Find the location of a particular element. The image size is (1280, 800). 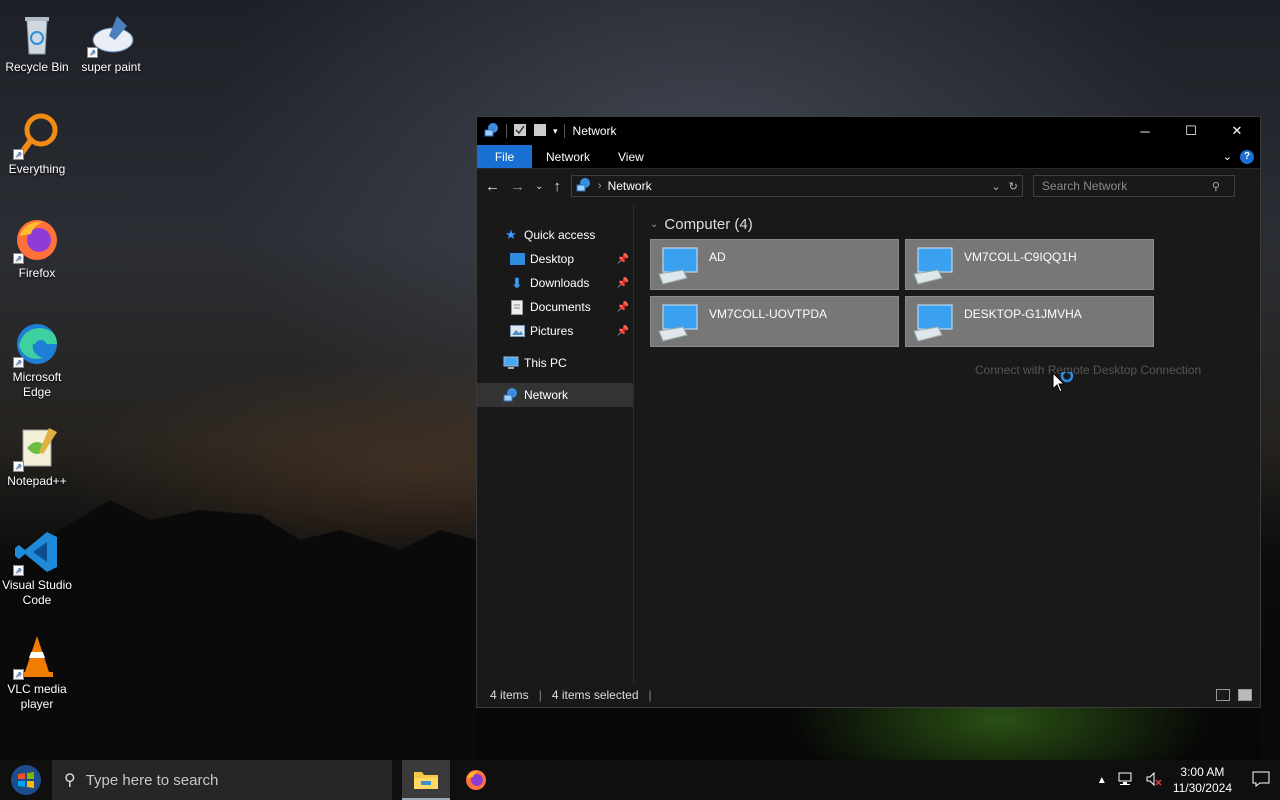

nav-item-label: Pictures is located at coordinates (552, 331).